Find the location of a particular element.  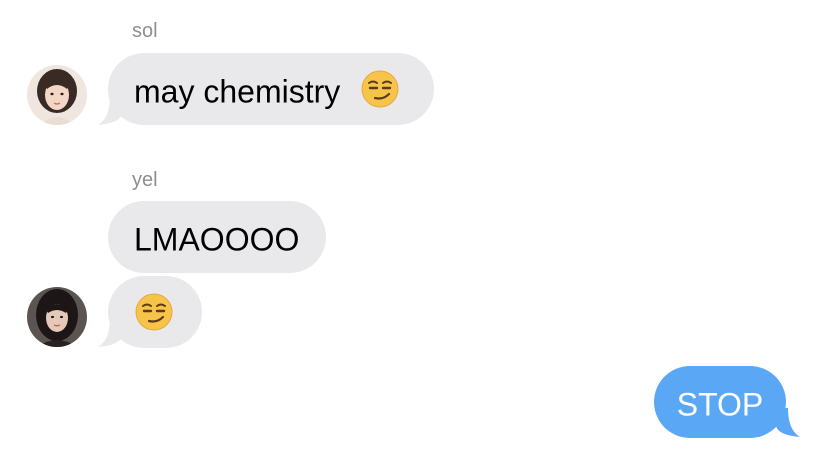

avatar-yel is located at coordinates (57, 317).